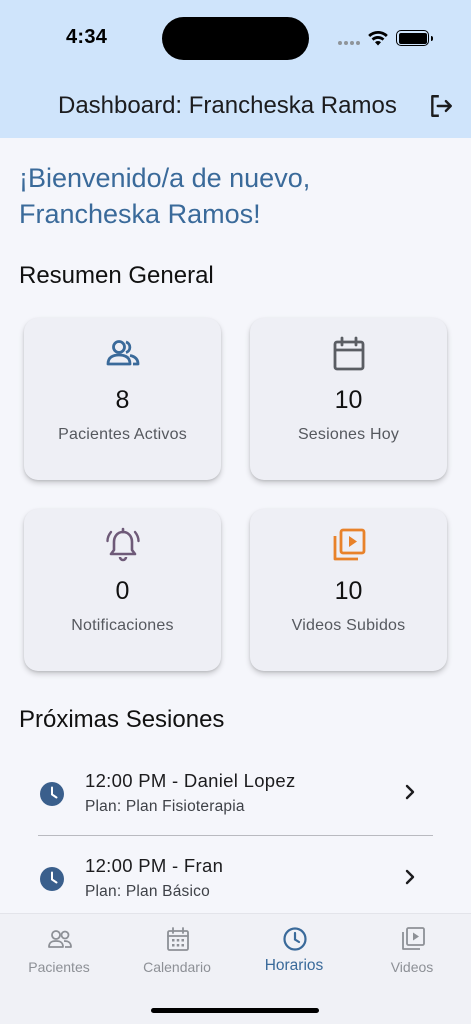 Image resolution: width=471 pixels, height=1024 pixels. I want to click on card-sessions-today: 10 Sesiones Hoy, so click(348, 399).